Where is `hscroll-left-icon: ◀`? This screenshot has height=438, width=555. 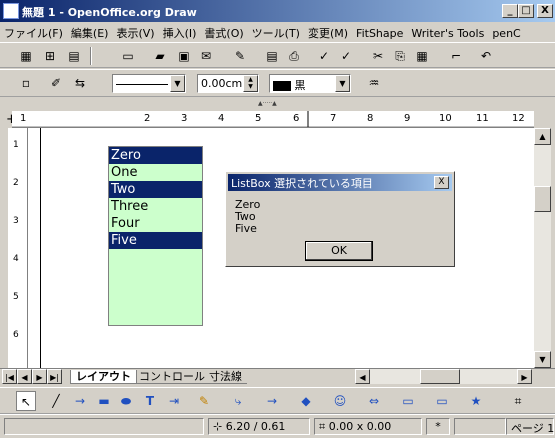
hscroll-left-icon: ◀ is located at coordinates (362, 376).